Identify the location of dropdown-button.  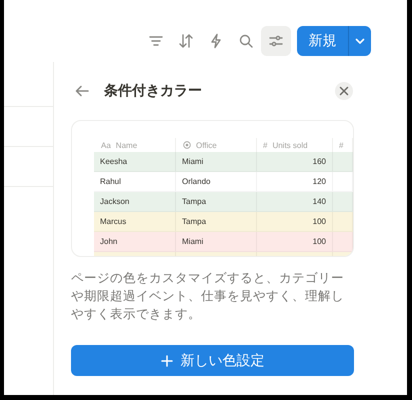
(359, 41).